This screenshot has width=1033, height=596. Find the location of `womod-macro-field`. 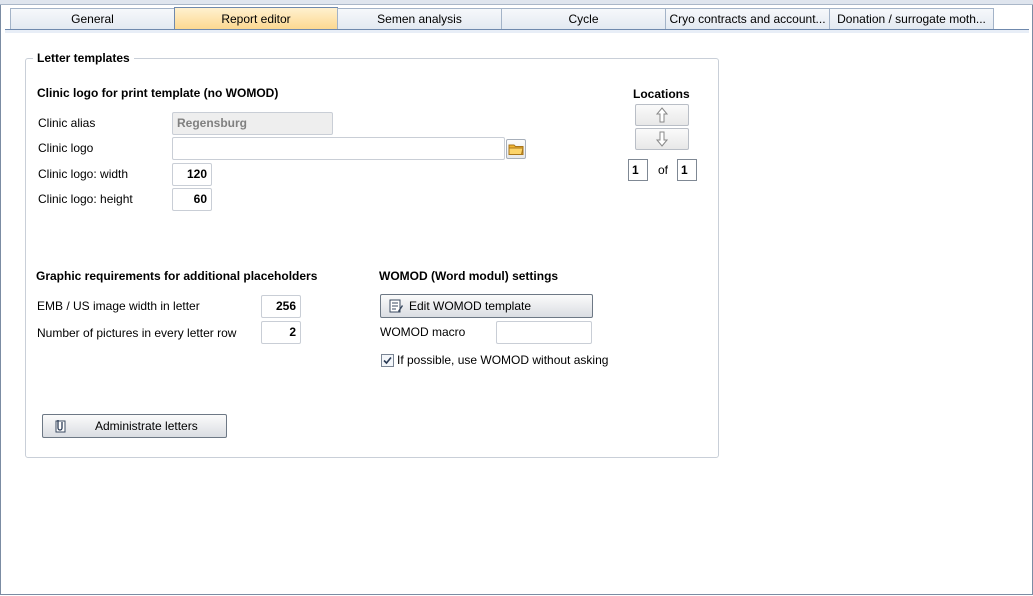

womod-macro-field is located at coordinates (544, 332).